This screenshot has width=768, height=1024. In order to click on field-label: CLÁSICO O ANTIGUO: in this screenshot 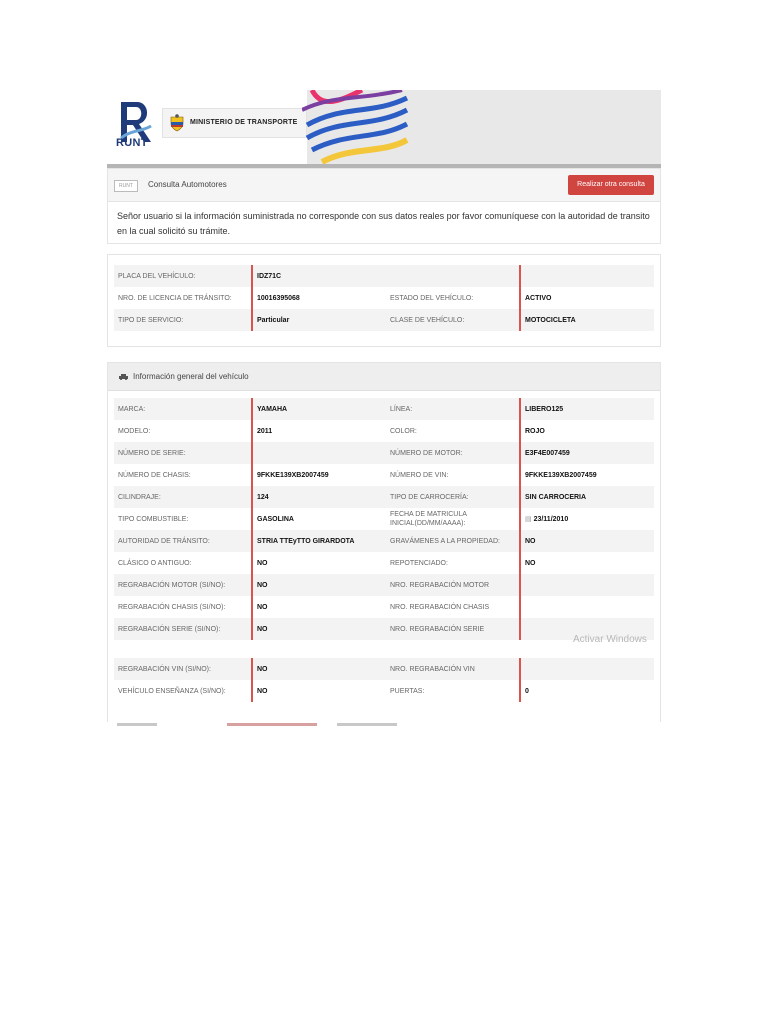, I will do `click(183, 563)`.